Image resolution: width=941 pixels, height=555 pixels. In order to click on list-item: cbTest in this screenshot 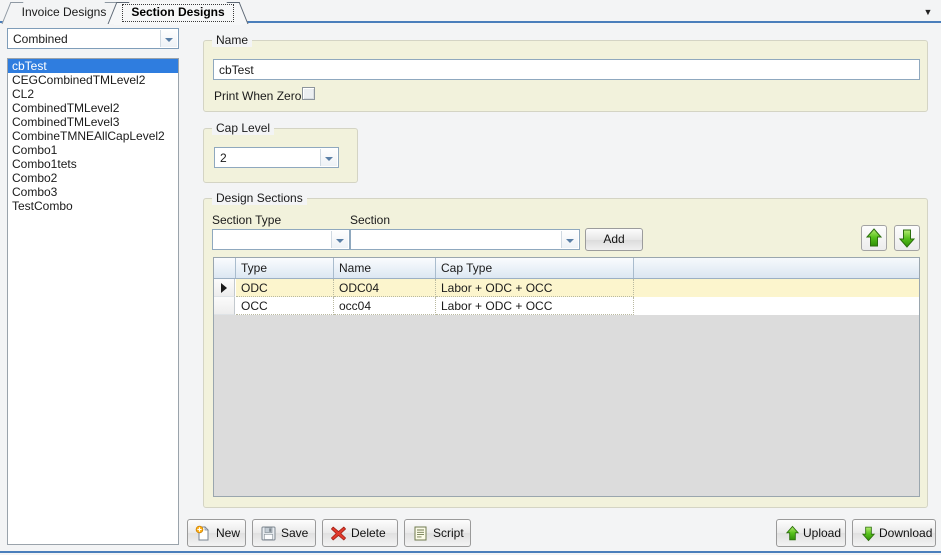, I will do `click(93, 66)`.